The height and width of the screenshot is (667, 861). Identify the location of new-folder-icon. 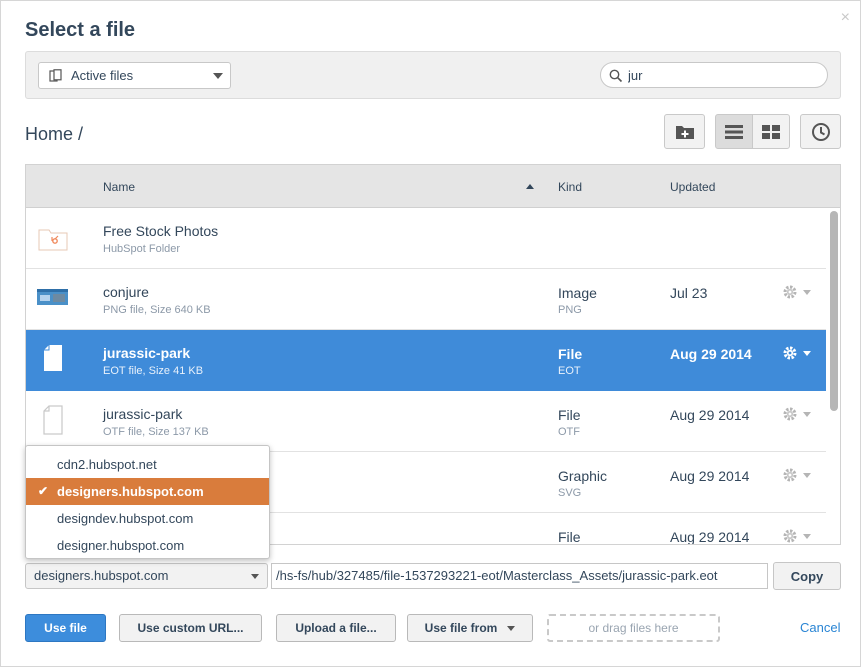
(684, 132).